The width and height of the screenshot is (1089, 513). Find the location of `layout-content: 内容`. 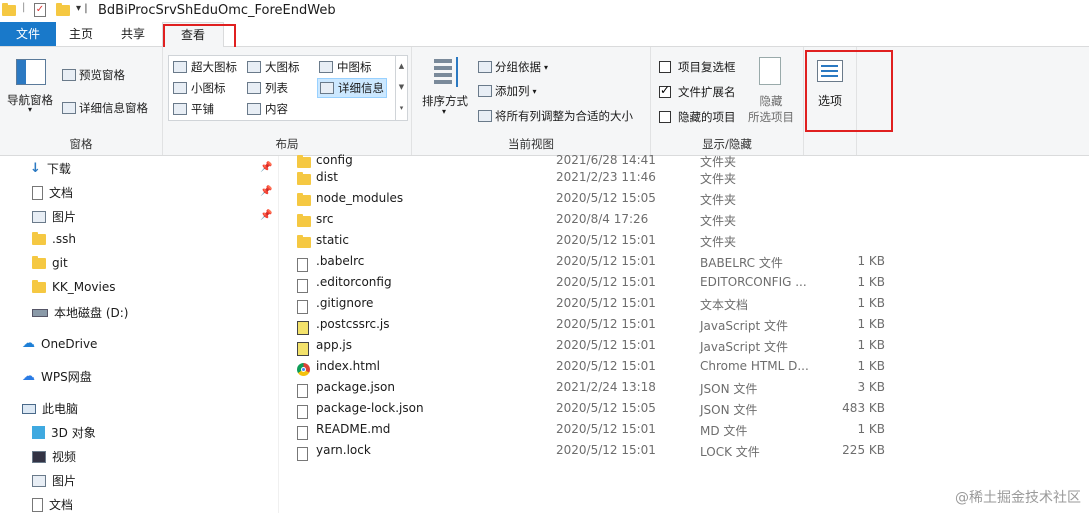

layout-content: 内容 is located at coordinates (267, 109).